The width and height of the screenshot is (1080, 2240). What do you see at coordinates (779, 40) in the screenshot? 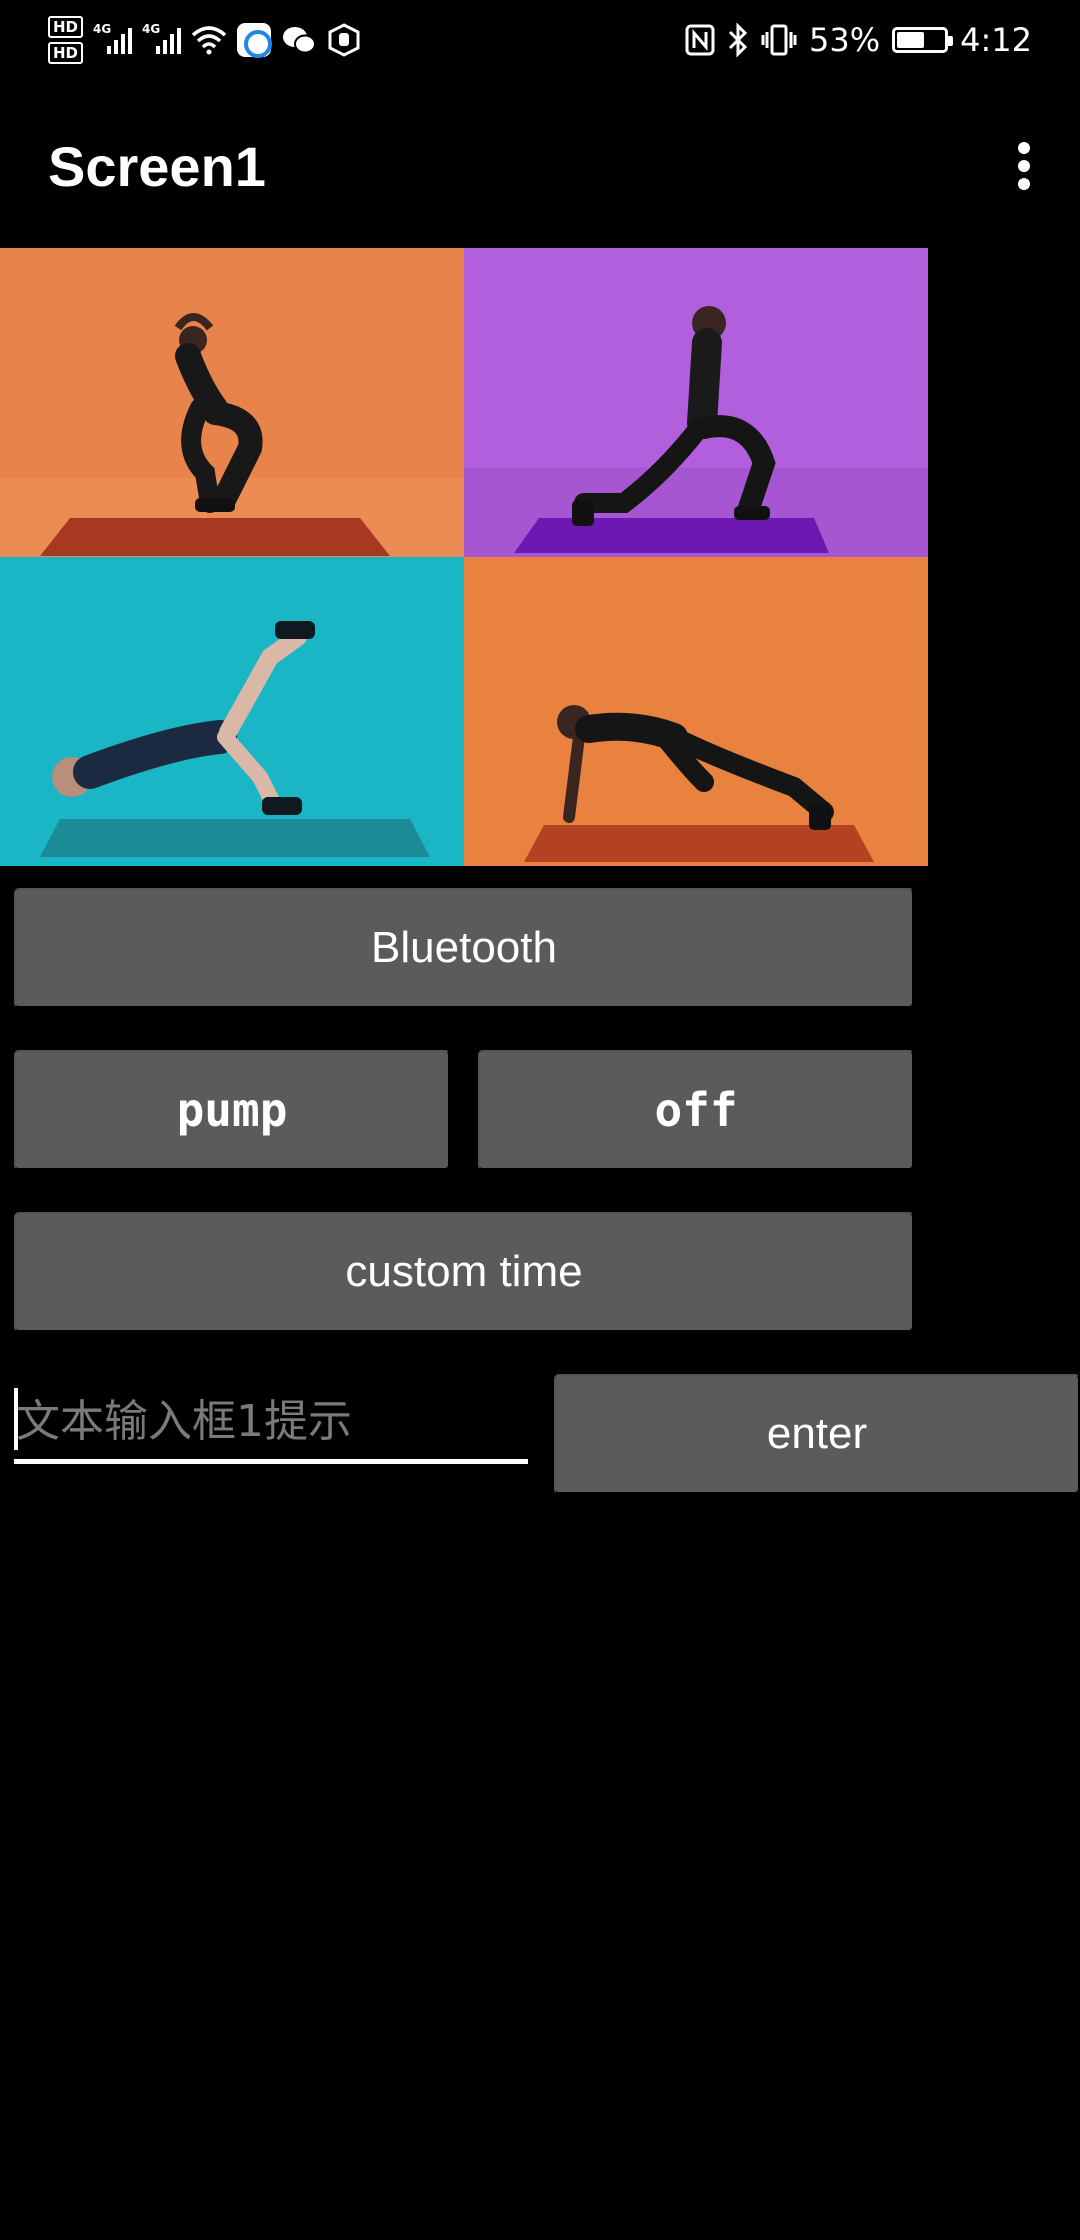
I see `vibrate-icon` at bounding box center [779, 40].